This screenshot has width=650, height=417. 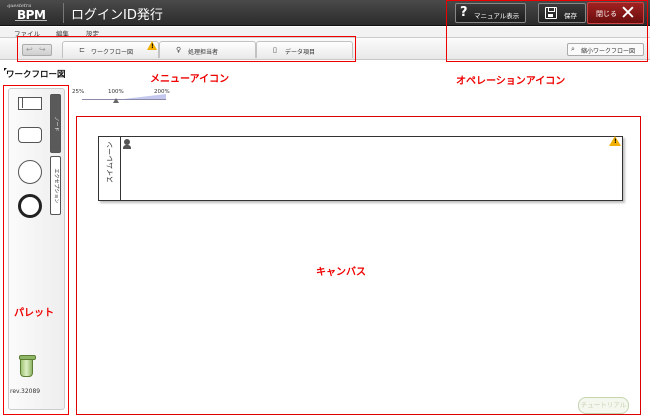 What do you see at coordinates (36, 75) in the screenshot?
I see `section-title: ワークフロー図` at bounding box center [36, 75].